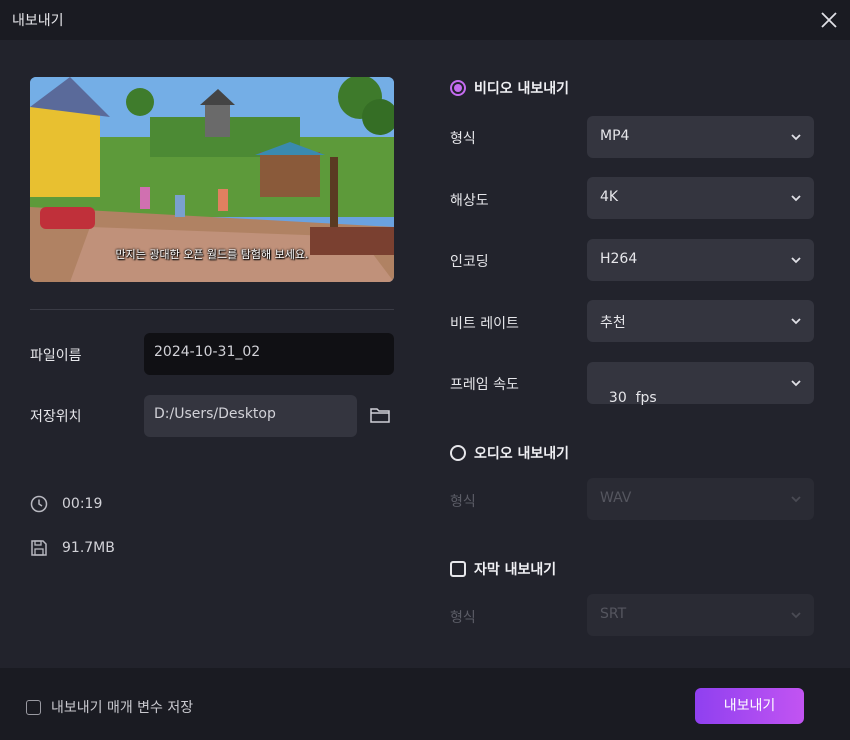  Describe the element at coordinates (56, 356) in the screenshot. I see `file-name-label: 파일이름` at that location.